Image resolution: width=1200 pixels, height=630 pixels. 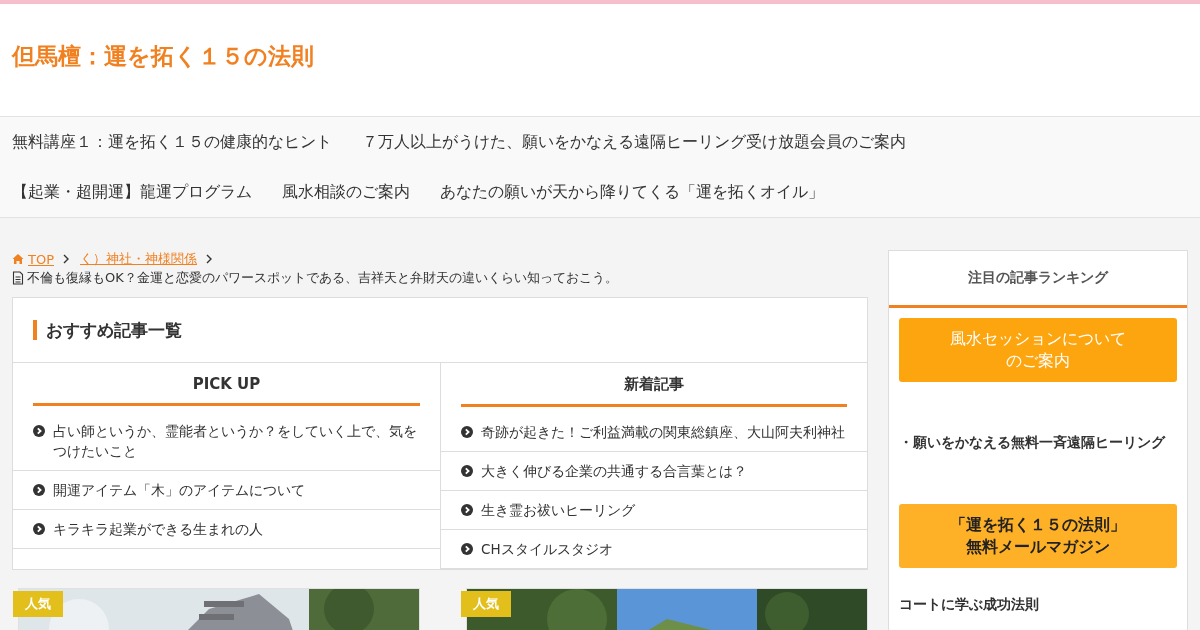 I want to click on breadcrumb-current: 不倫も復縁もOK？金運と恋愛のパワースポットである、吉祥天と弁財天の違いくらい知っておこう。, so click(x=322, y=278).